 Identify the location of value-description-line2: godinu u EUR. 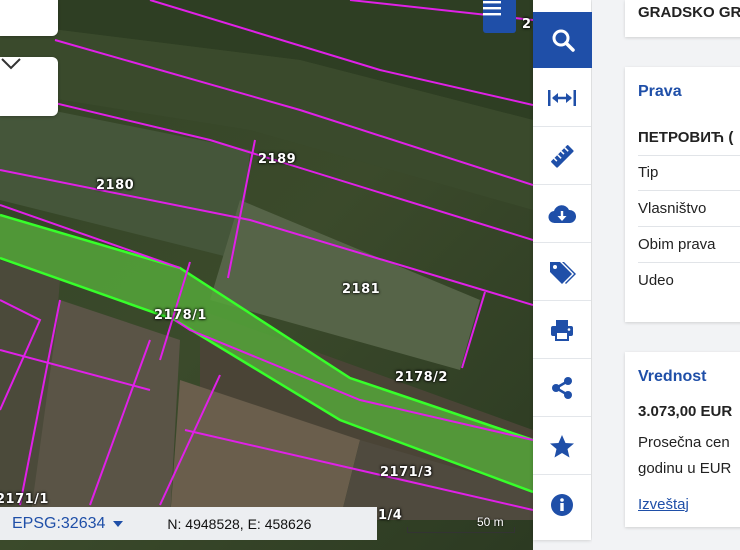
(685, 468).